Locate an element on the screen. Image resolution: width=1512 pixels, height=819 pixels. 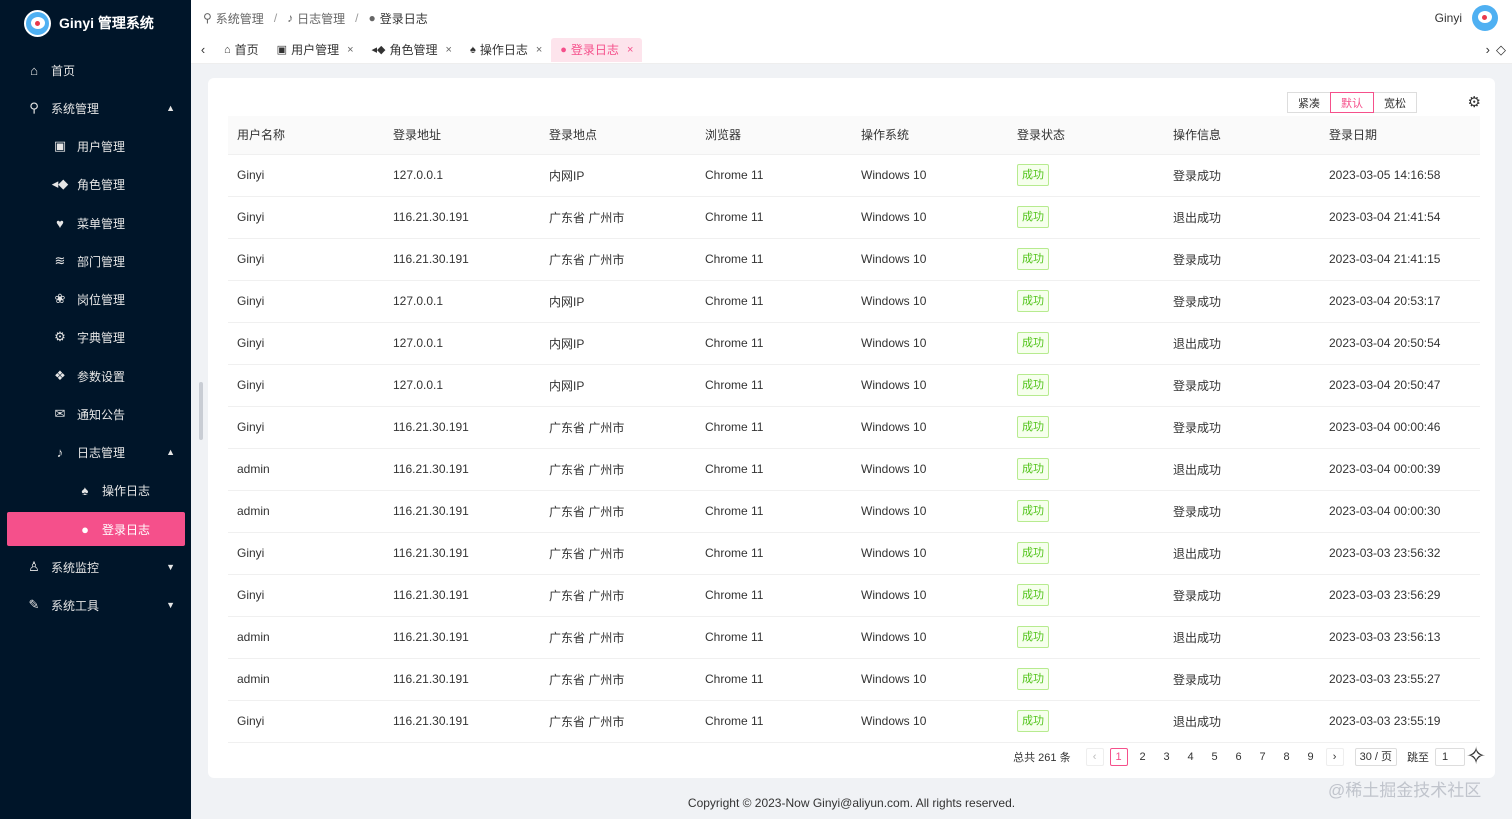
sparkle-icon: ✧ is located at coordinates (1476, 756).